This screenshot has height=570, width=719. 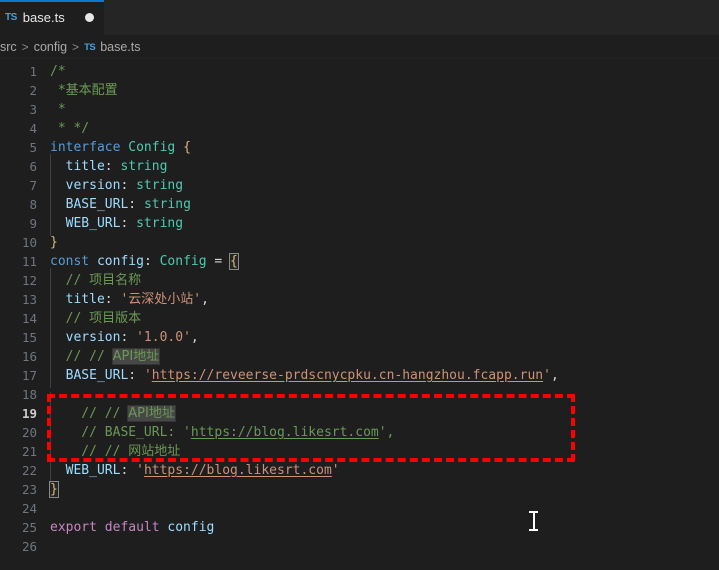 I want to click on code-token: version, so click(x=93, y=337).